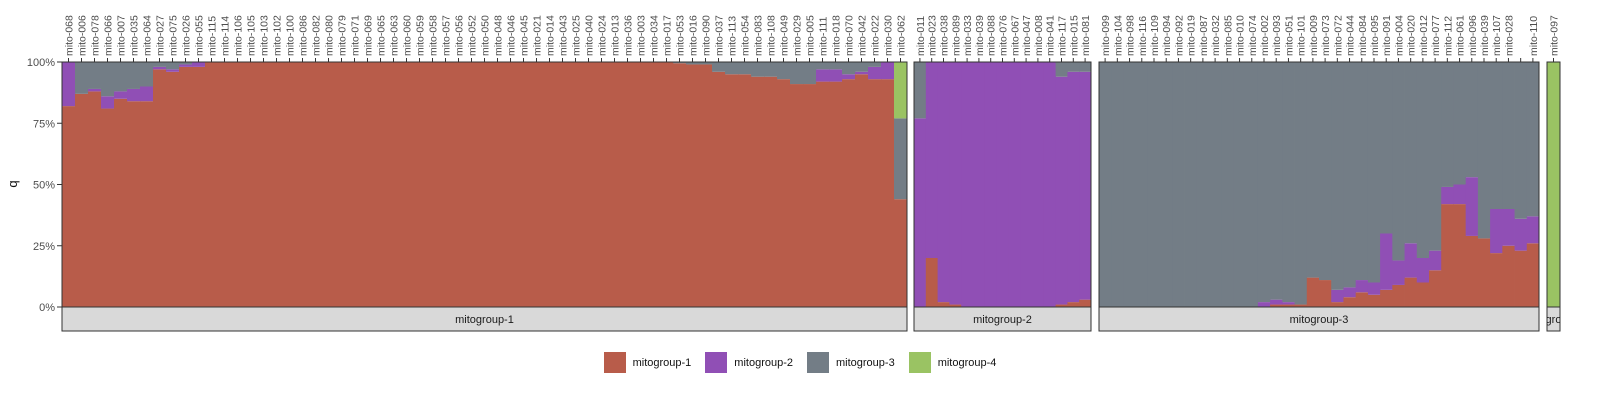  I want to click on x-tick-label: mito-114, so click(226, 36).